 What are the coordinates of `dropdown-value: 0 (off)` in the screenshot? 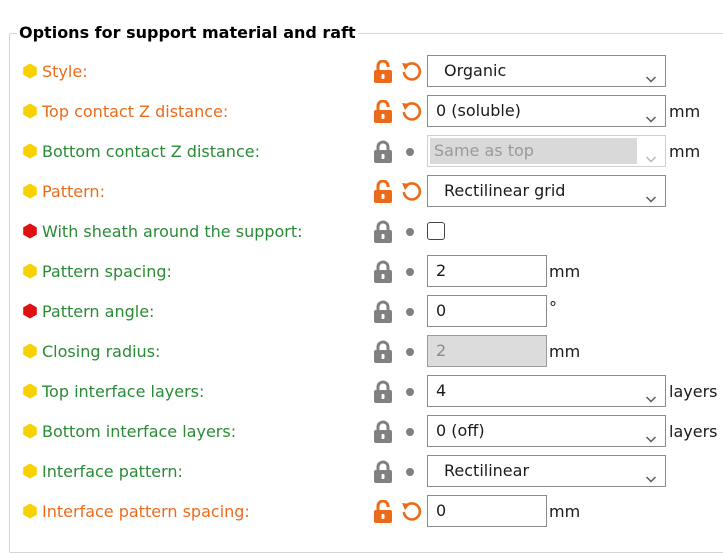 It's located at (460, 430).